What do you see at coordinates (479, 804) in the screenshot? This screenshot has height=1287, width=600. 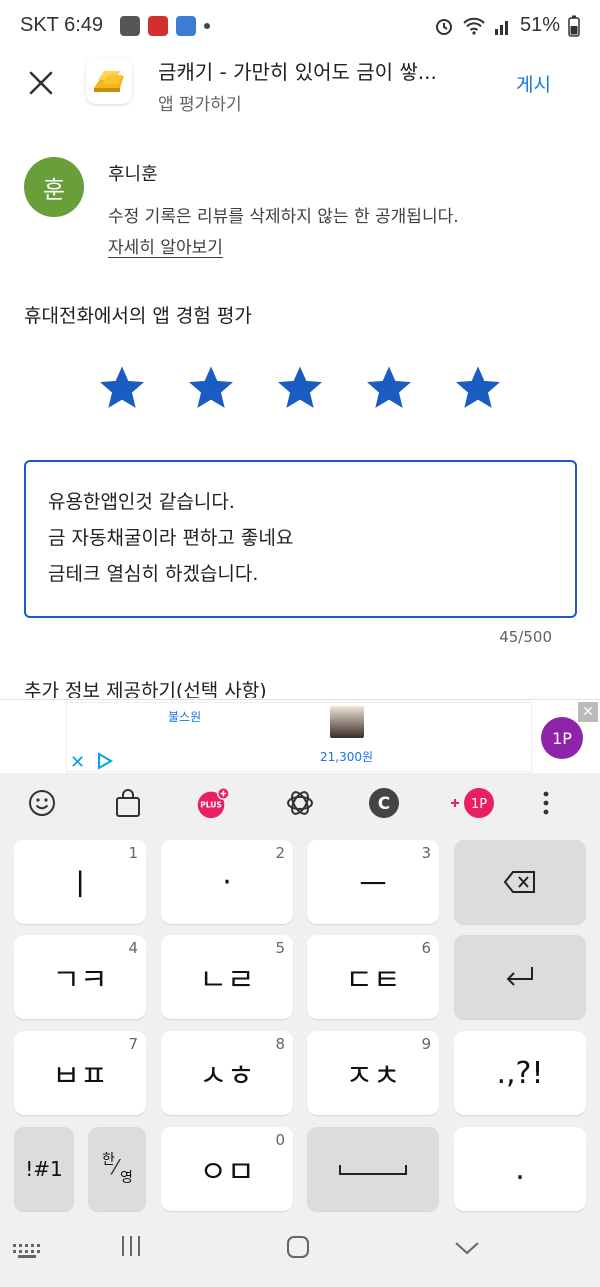 I see `svg-text: 1P` at bounding box center [479, 804].